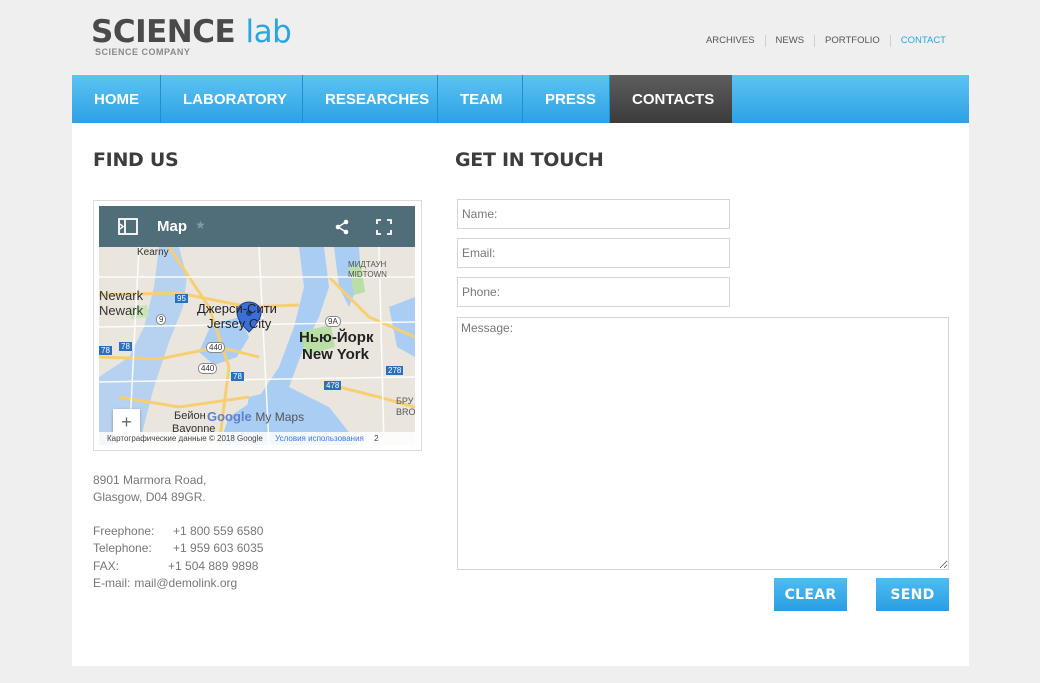 Image resolution: width=1040 pixels, height=683 pixels. Describe the element at coordinates (333, 385) in the screenshot. I see `shield-icon: 478` at that location.